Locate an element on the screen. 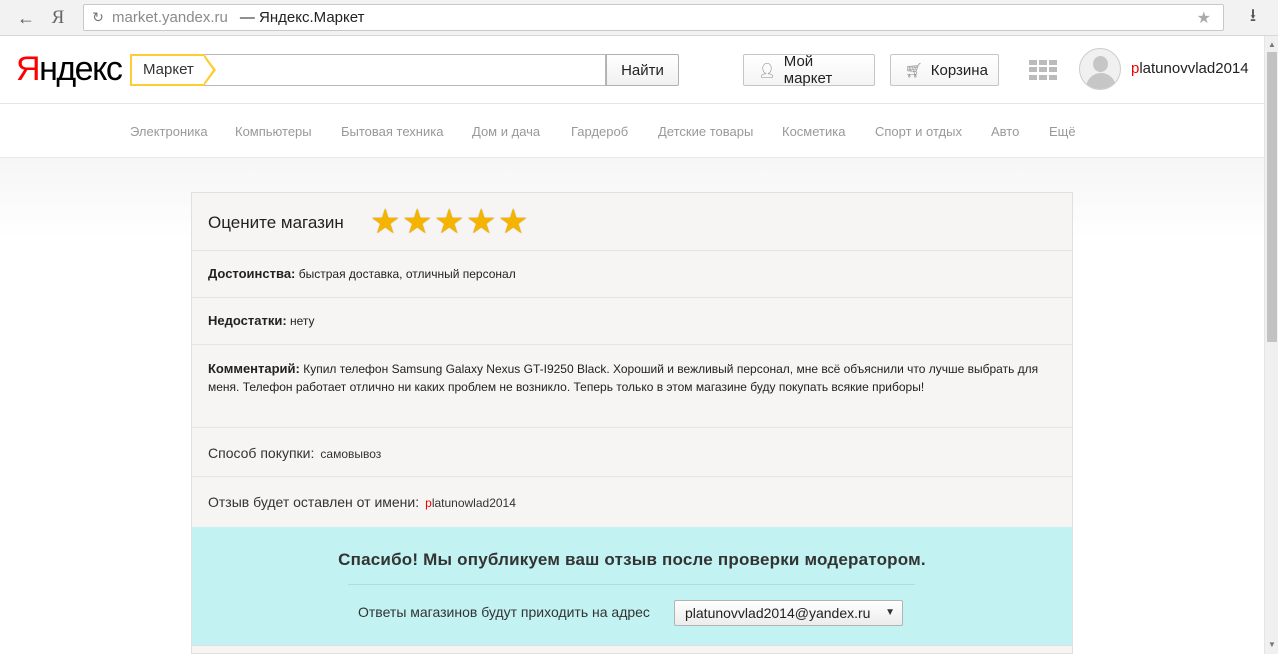  divider is located at coordinates (631, 584).